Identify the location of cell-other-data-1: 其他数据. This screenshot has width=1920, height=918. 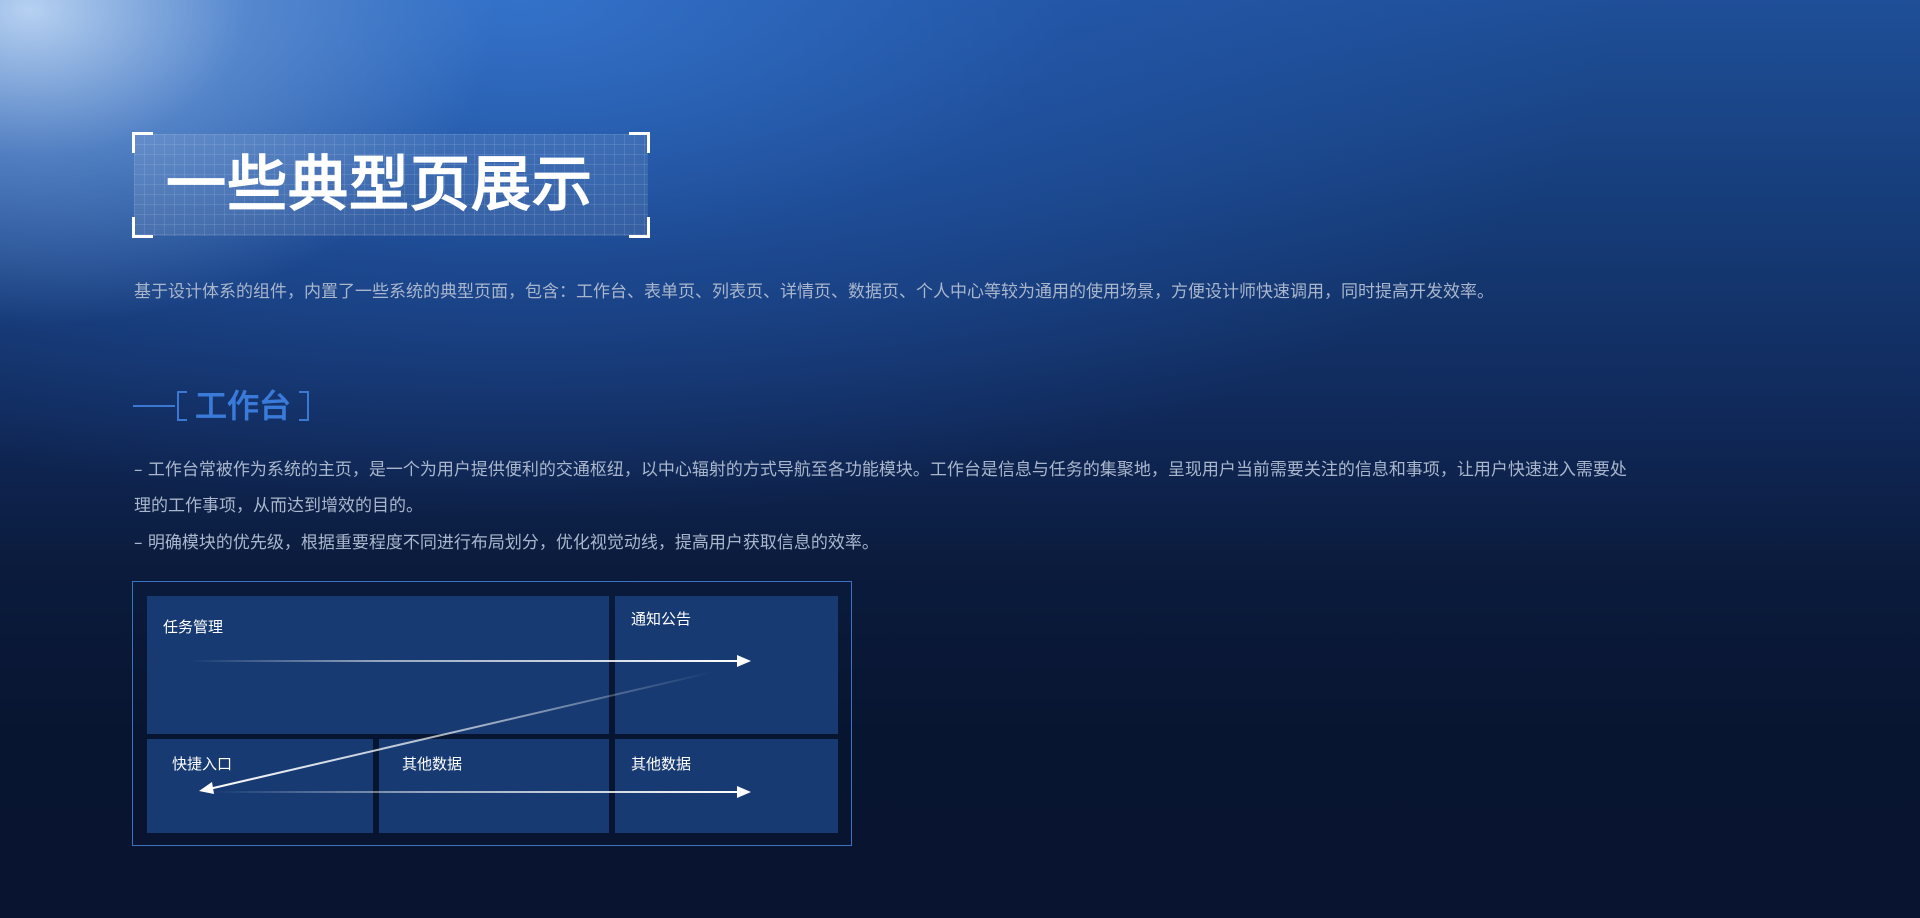
(494, 786).